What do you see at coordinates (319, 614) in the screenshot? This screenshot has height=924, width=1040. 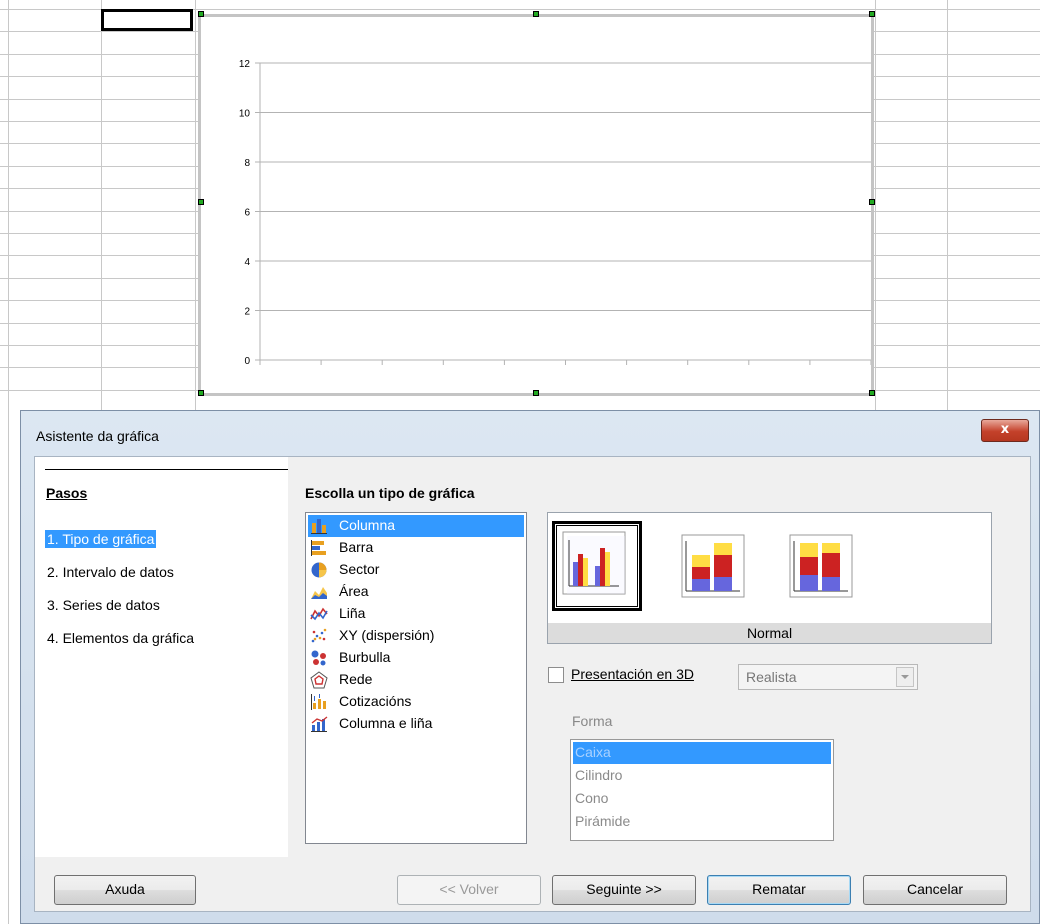 I see `line-chart-icon` at bounding box center [319, 614].